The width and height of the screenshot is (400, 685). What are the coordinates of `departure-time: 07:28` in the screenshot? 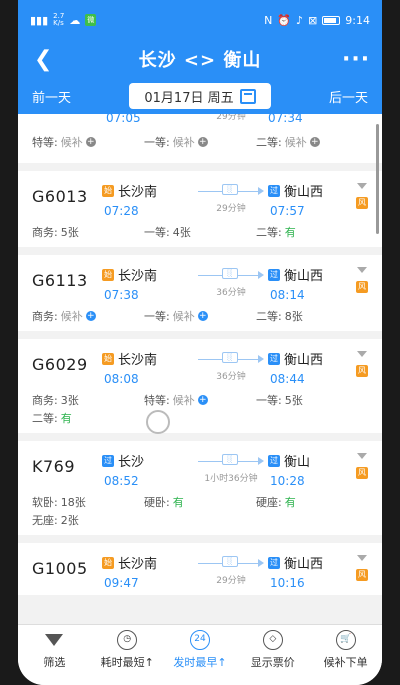 It's located at (121, 211).